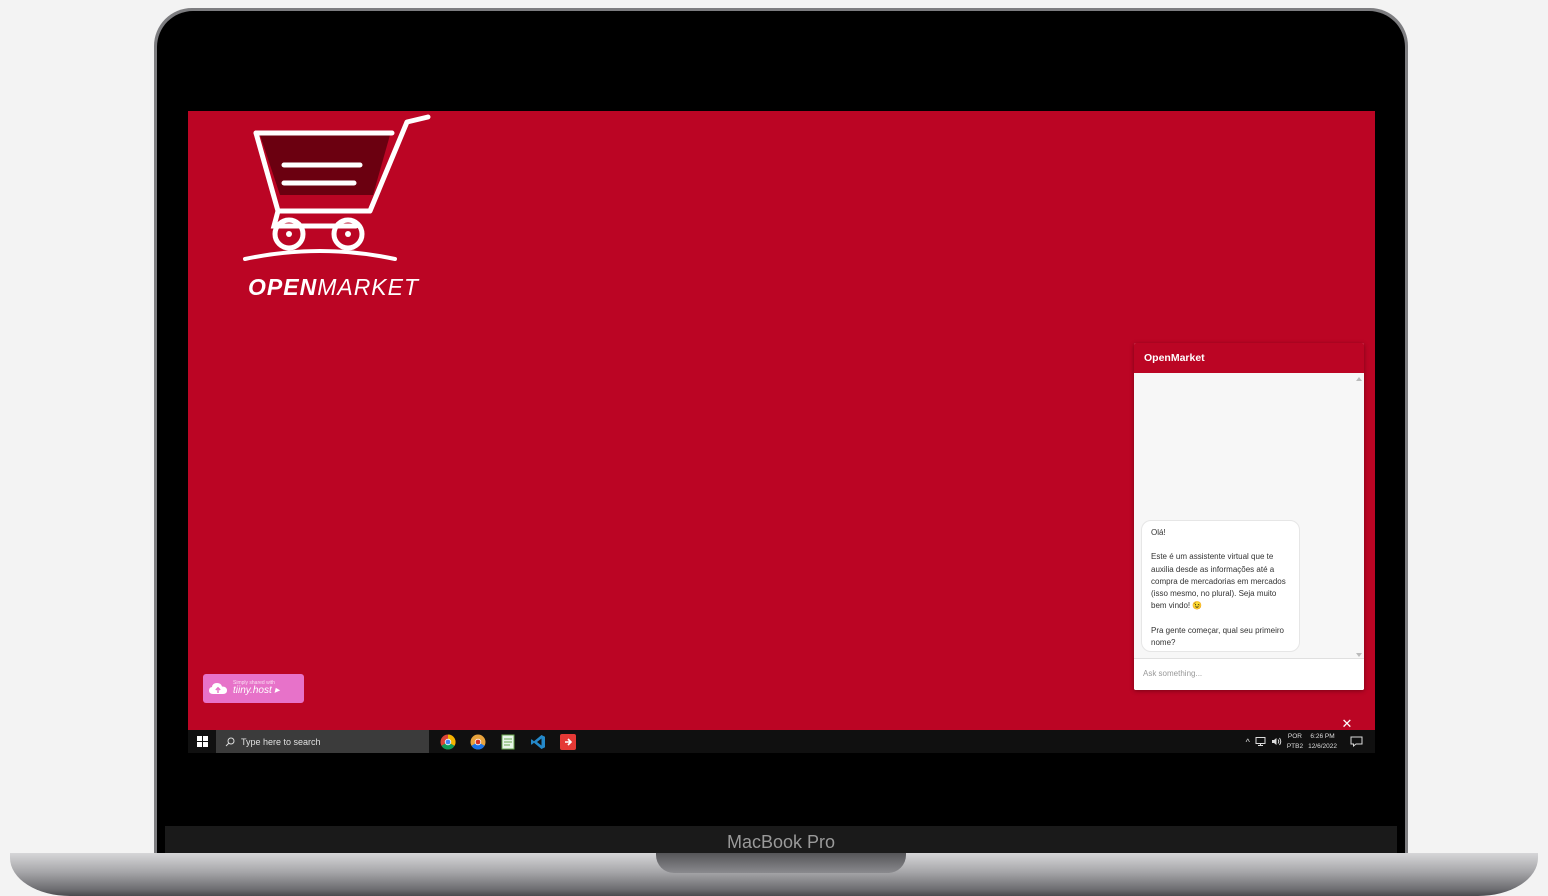 Image resolution: width=1548 pixels, height=896 pixels. Describe the element at coordinates (781, 863) in the screenshot. I see `laptop-notch` at that location.